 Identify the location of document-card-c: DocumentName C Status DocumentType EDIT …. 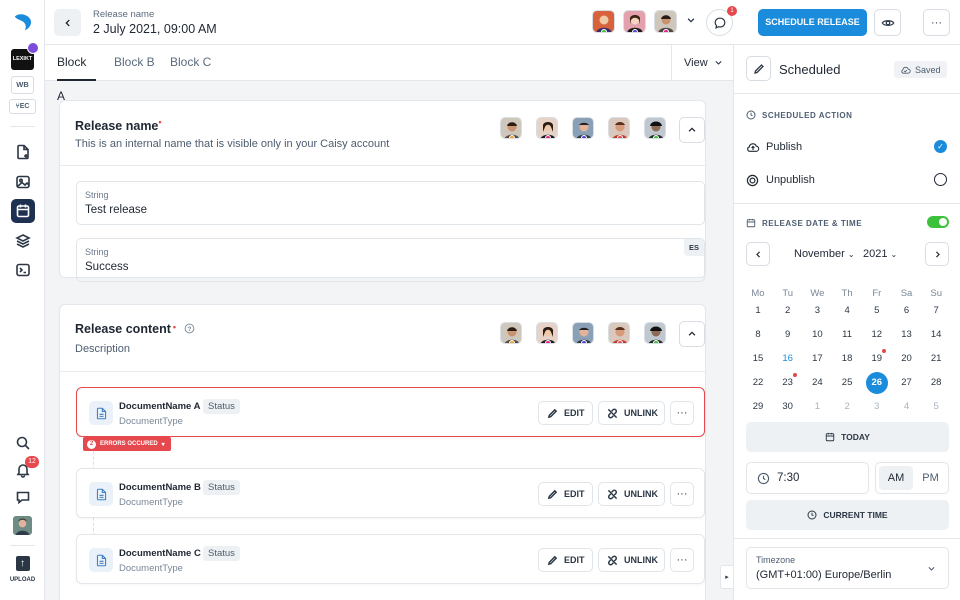
(390, 559).